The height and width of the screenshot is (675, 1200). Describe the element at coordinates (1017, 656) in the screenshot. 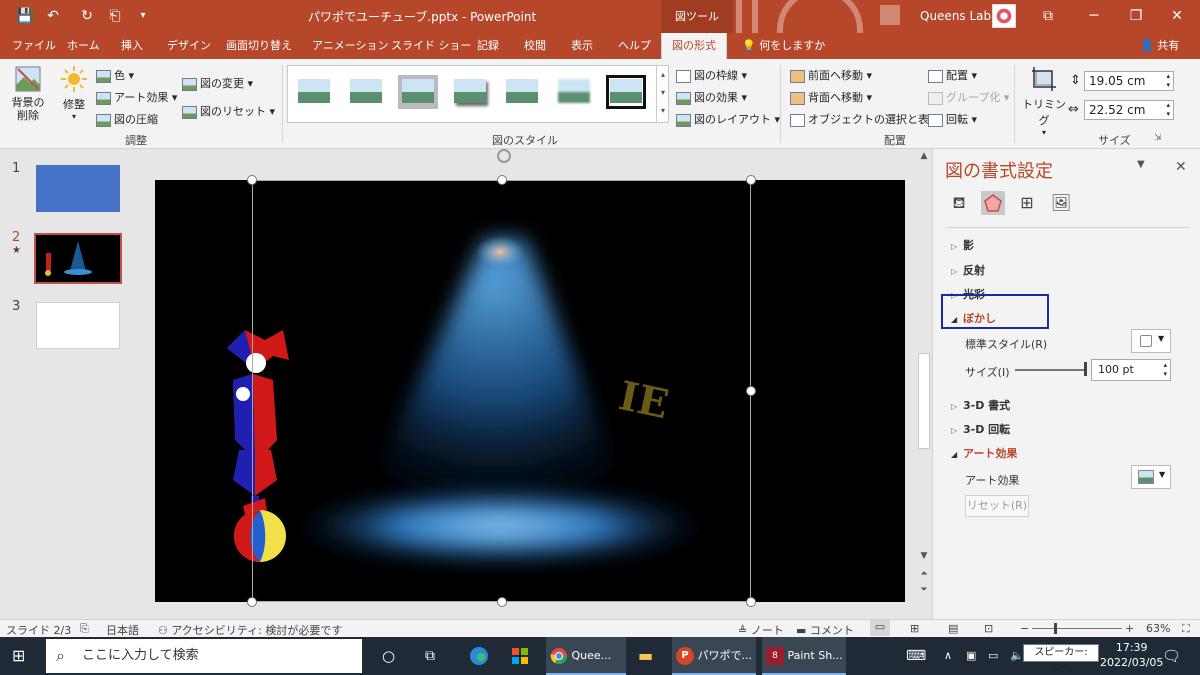

I see `speaker-icon: 🔈` at that location.